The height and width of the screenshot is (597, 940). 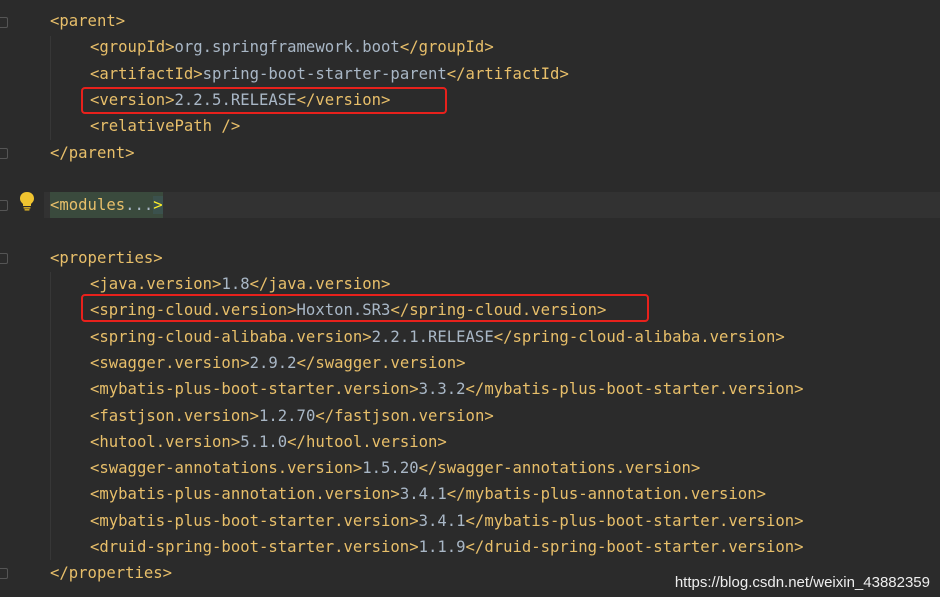 What do you see at coordinates (245, 494) in the screenshot?
I see `xml-tag: <mybatis-plus-annotation.version>` at bounding box center [245, 494].